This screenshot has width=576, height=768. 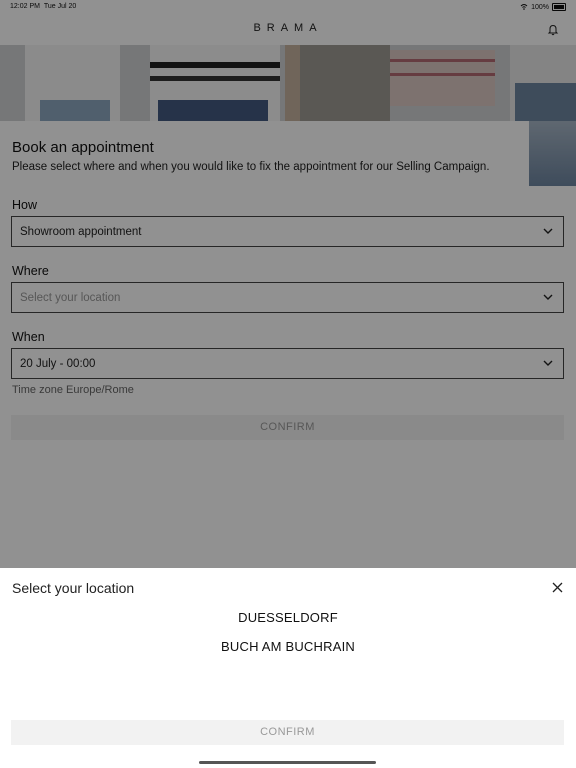 What do you see at coordinates (73, 588) in the screenshot?
I see `sheet-title: Select your location` at bounding box center [73, 588].